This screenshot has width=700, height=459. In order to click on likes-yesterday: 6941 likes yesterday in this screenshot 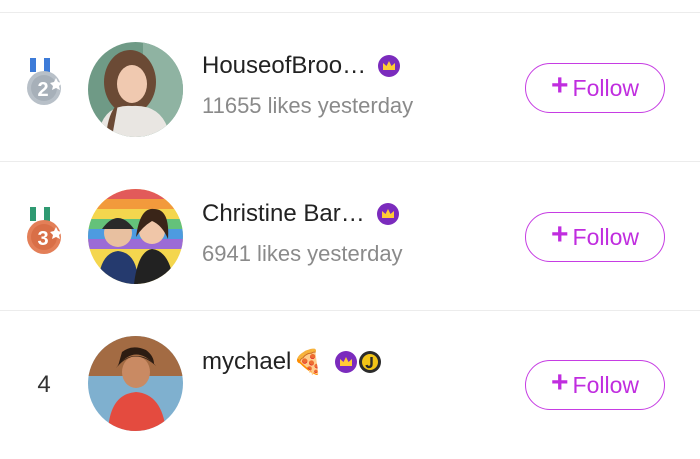, I will do `click(302, 253)`.